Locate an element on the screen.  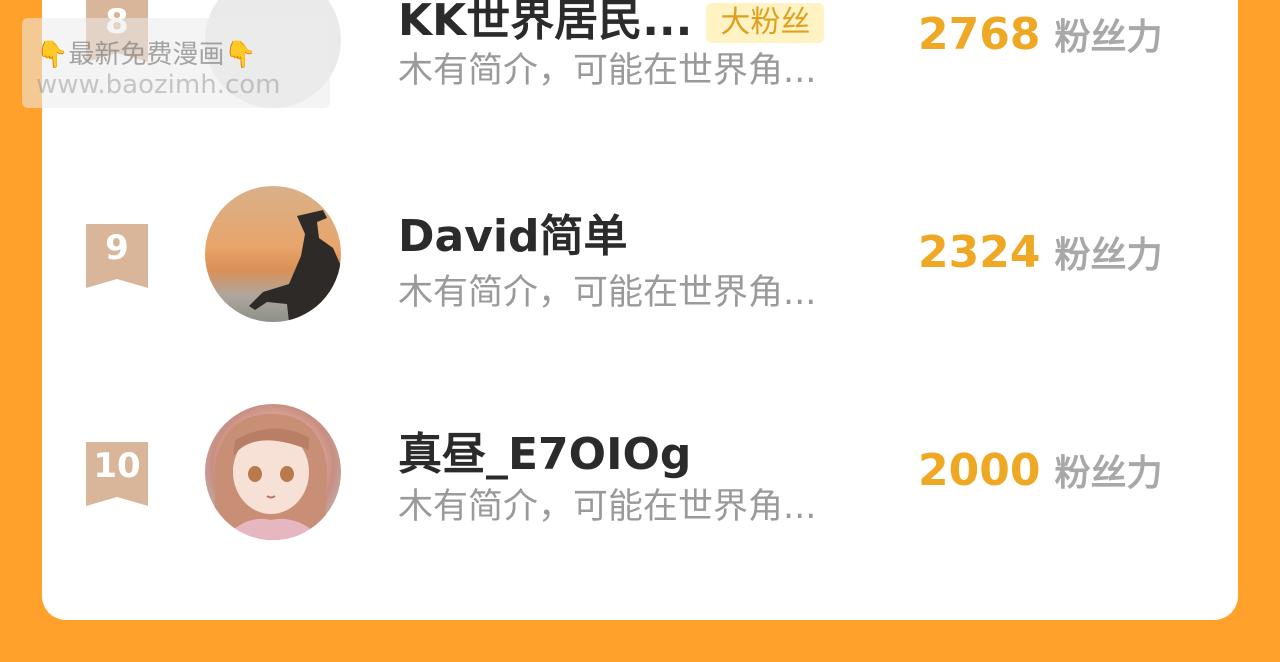
rank-number: 10 is located at coordinates (117, 466).